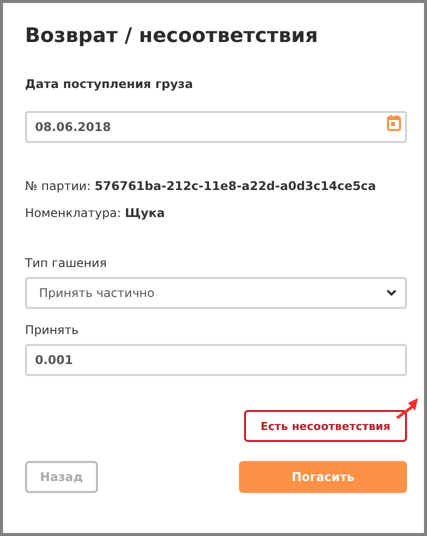 This screenshot has width=427, height=536. Describe the element at coordinates (52, 330) in the screenshot. I see `field-label: Принять` at that location.